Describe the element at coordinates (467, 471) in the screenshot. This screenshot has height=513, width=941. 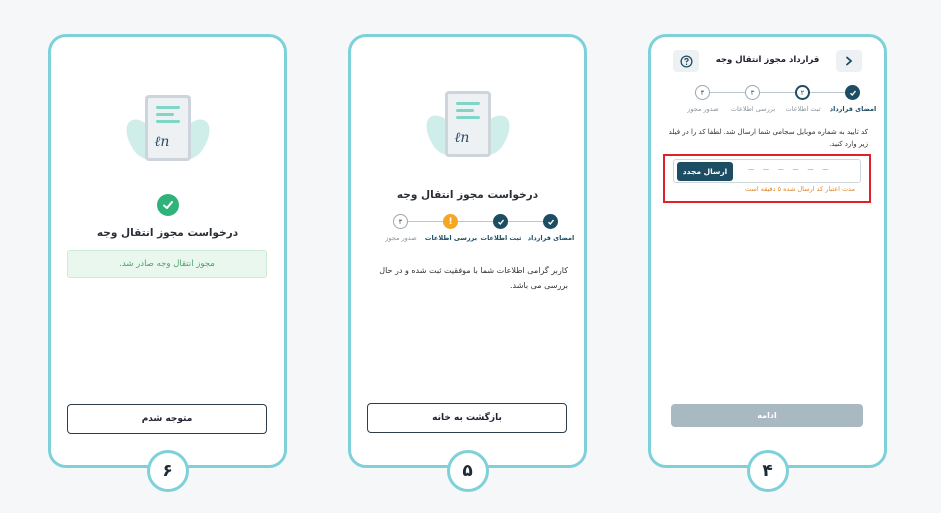
I see `step-number-badge: ۵` at that location.